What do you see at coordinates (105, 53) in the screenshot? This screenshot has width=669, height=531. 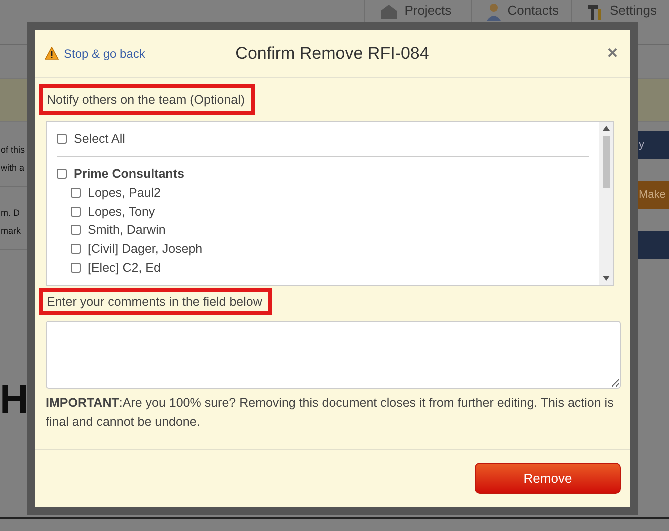 I see `back-link: Stop & go back` at bounding box center [105, 53].